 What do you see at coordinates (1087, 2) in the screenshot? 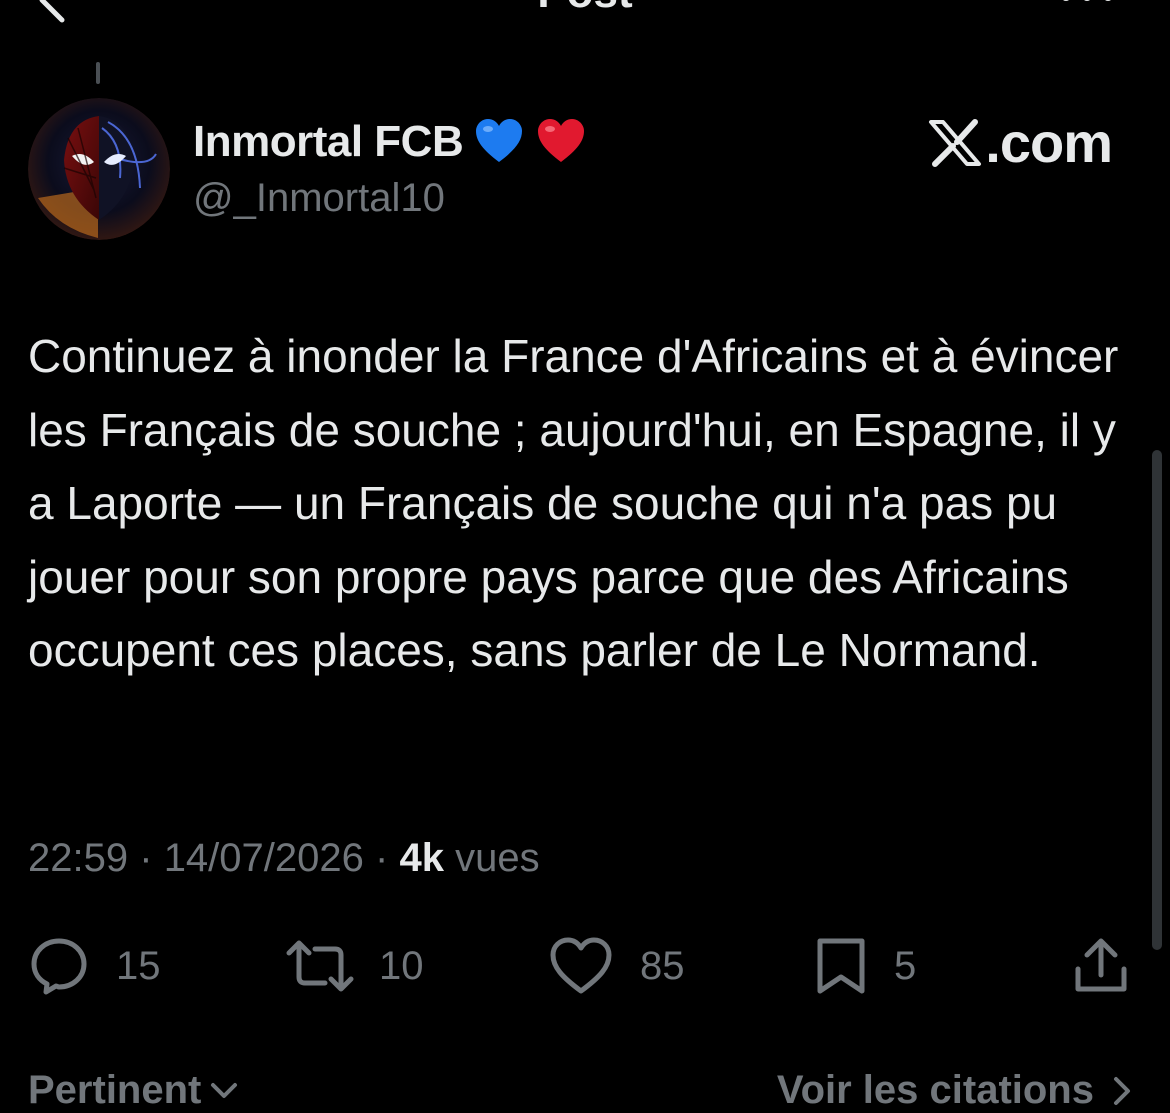
I see `more-horizontal-icon` at bounding box center [1087, 2].